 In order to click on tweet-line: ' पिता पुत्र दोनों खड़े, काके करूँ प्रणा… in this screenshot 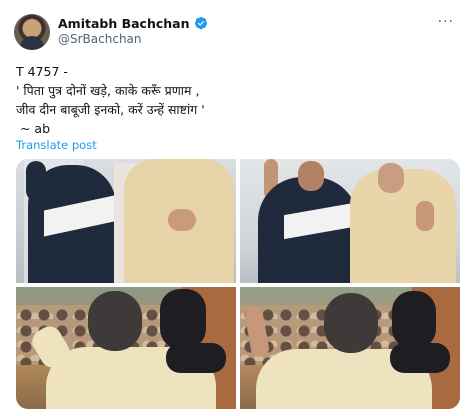, I will do `click(108, 90)`.